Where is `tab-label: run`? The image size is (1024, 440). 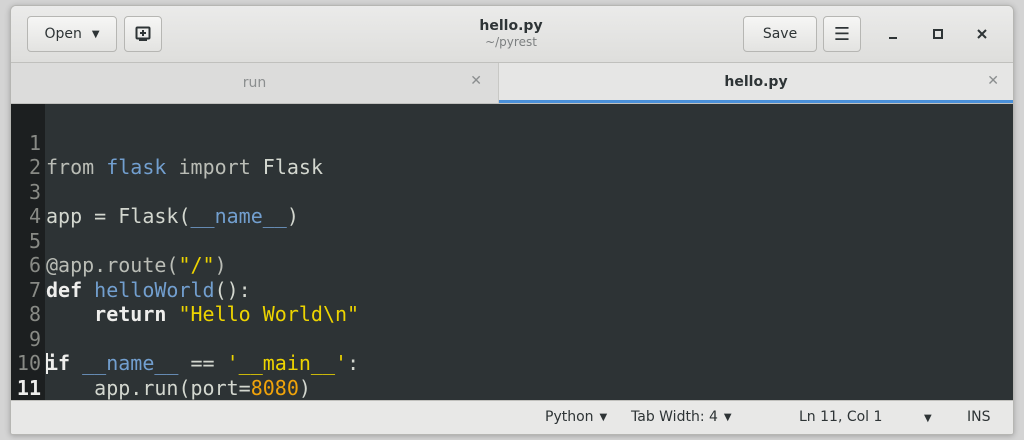
tab-label: run is located at coordinates (254, 83).